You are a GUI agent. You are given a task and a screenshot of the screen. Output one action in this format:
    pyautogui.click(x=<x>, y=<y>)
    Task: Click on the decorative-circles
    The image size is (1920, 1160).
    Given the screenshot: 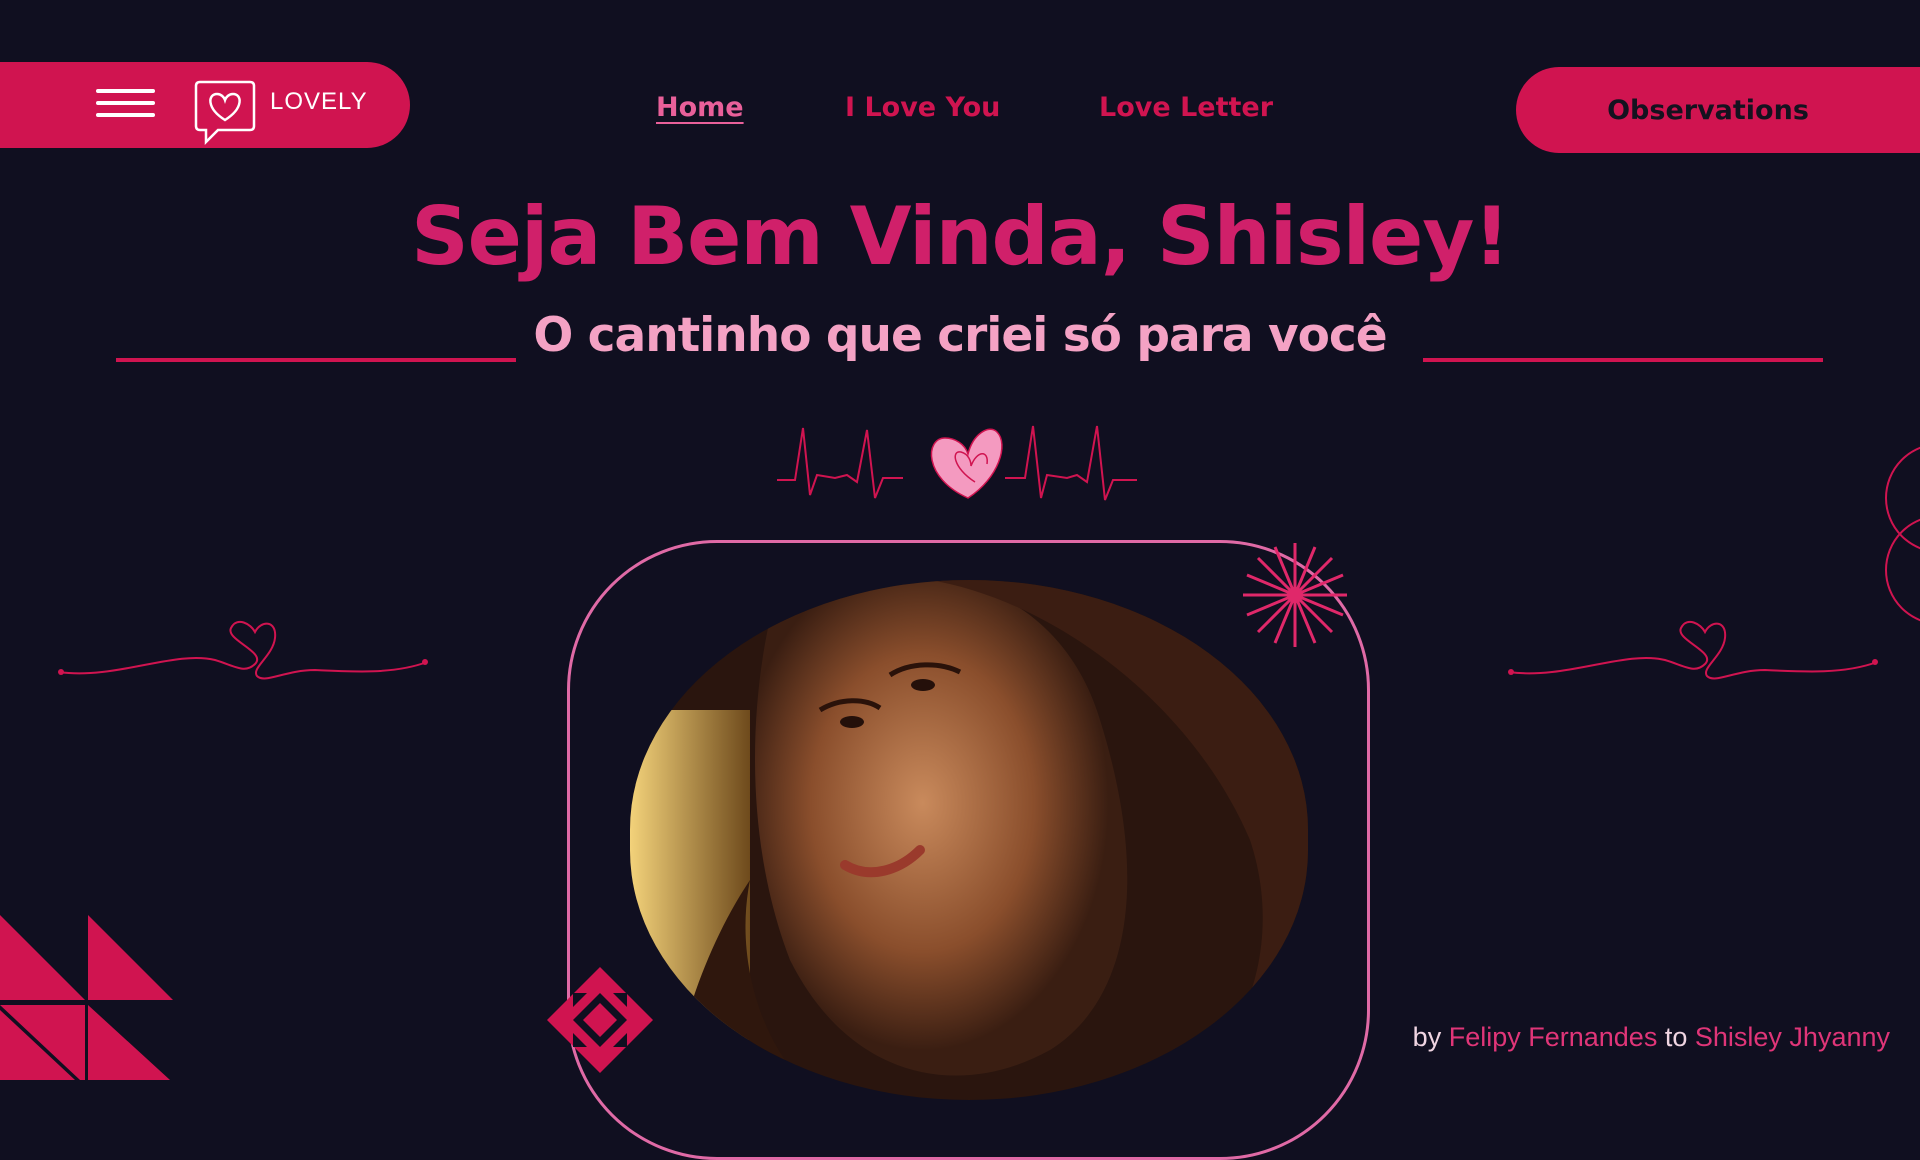 What is the action you would take?
    pyautogui.click(x=1902, y=534)
    